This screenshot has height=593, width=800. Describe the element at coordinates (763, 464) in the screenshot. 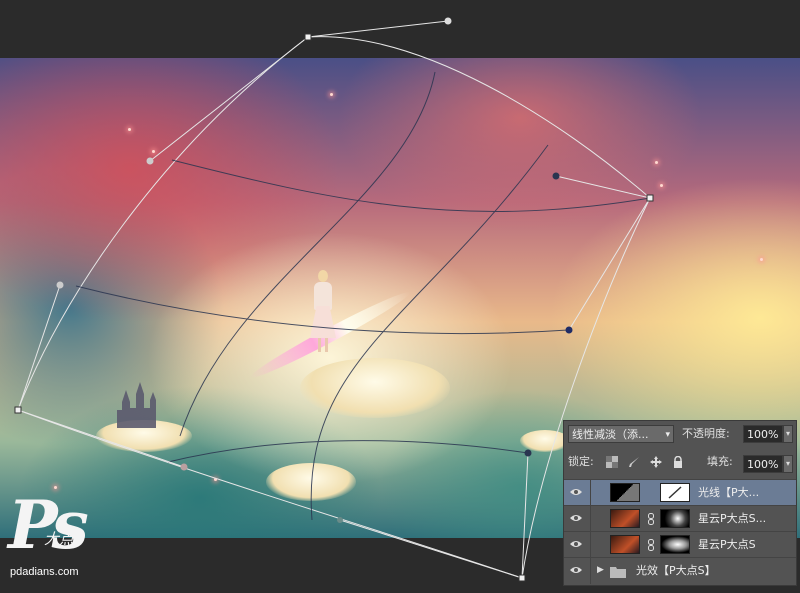

I see `fill-input: 100%` at that location.